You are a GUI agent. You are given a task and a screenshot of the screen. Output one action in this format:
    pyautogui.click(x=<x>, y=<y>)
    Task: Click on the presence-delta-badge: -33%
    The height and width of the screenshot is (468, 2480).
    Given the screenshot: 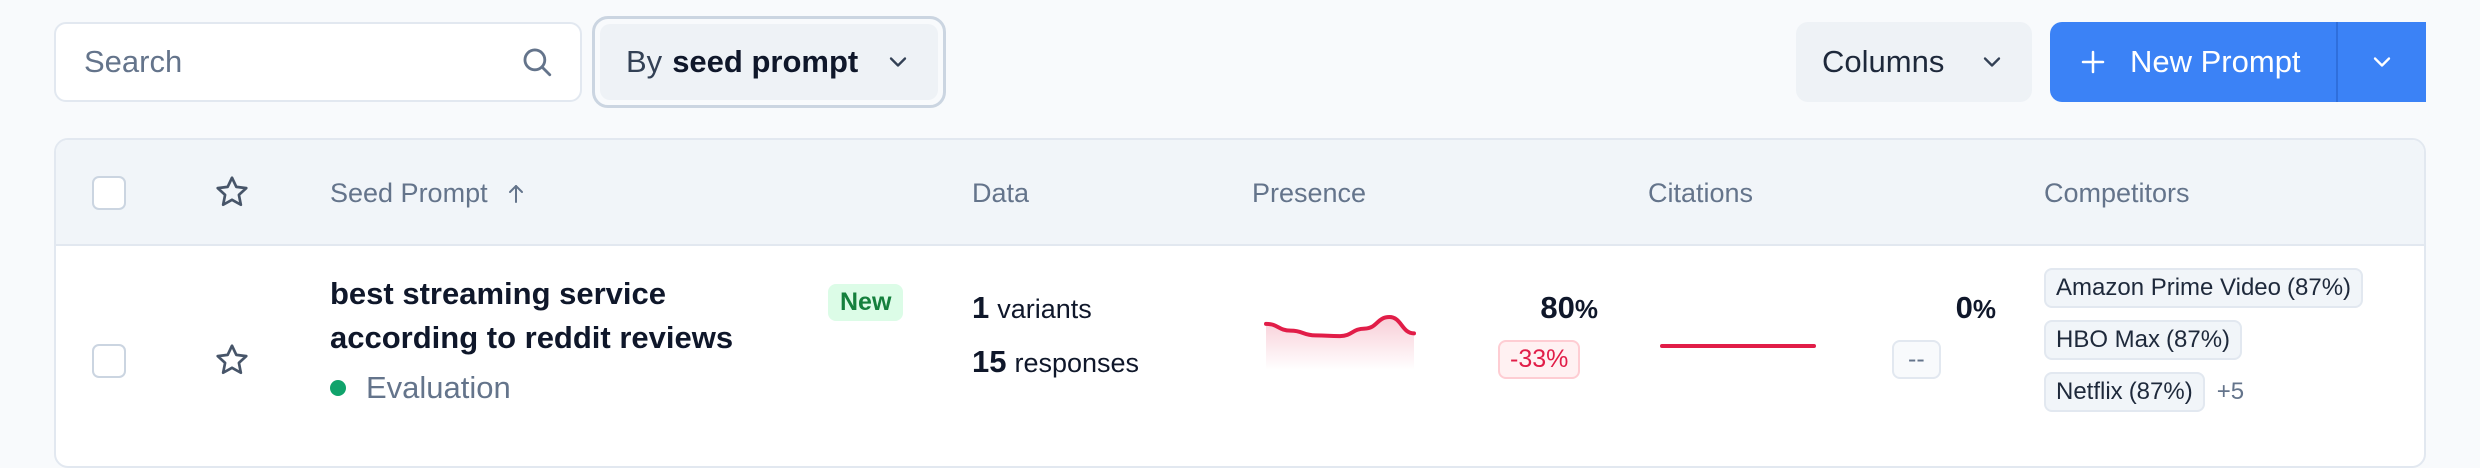 What is the action you would take?
    pyautogui.click(x=1539, y=359)
    